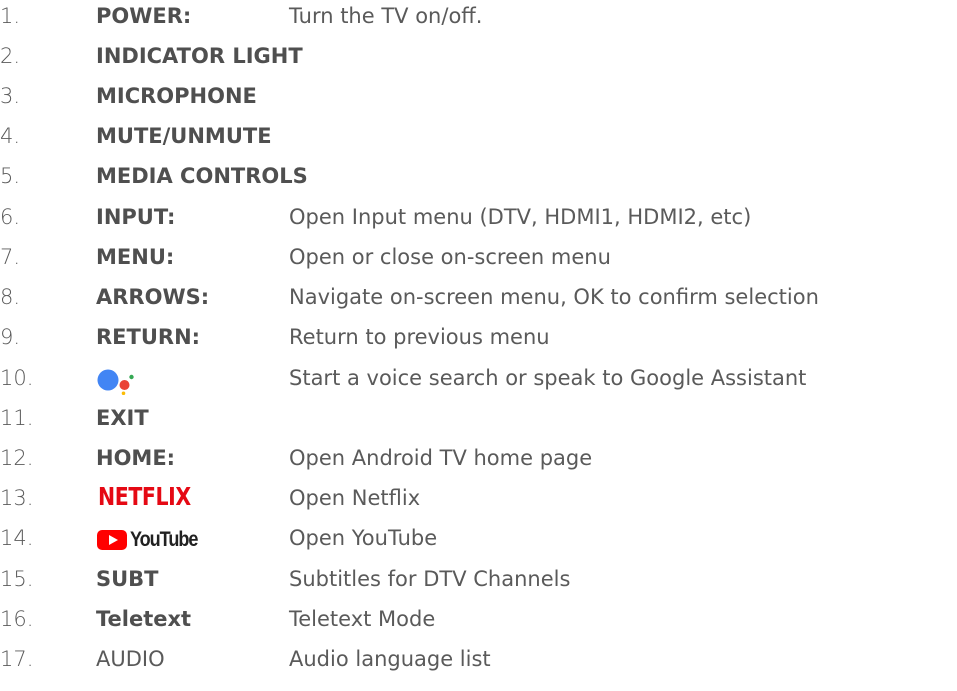 The width and height of the screenshot is (957, 691). Describe the element at coordinates (130, 659) in the screenshot. I see `item-label: AUDIO` at that location.